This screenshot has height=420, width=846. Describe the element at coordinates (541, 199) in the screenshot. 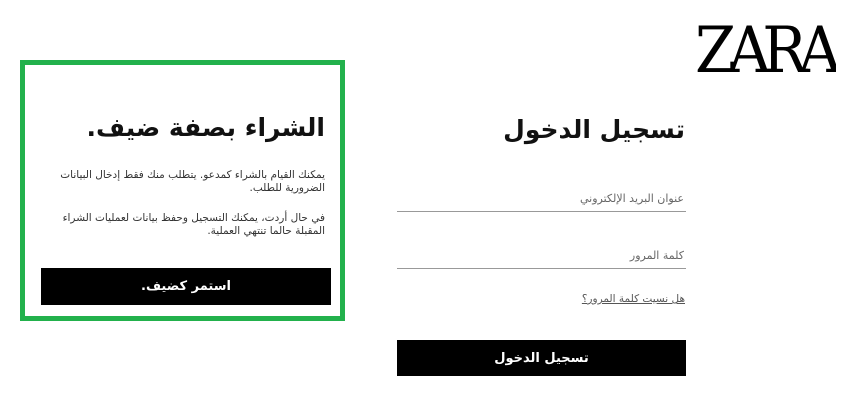

I see `email-field` at that location.